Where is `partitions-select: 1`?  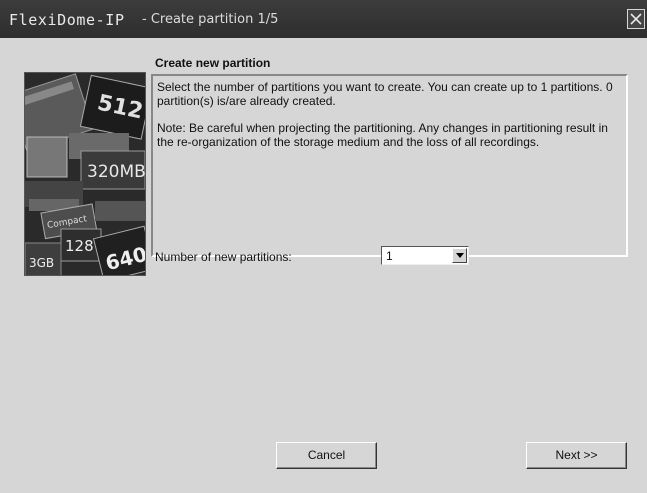 partitions-select: 1 is located at coordinates (425, 255).